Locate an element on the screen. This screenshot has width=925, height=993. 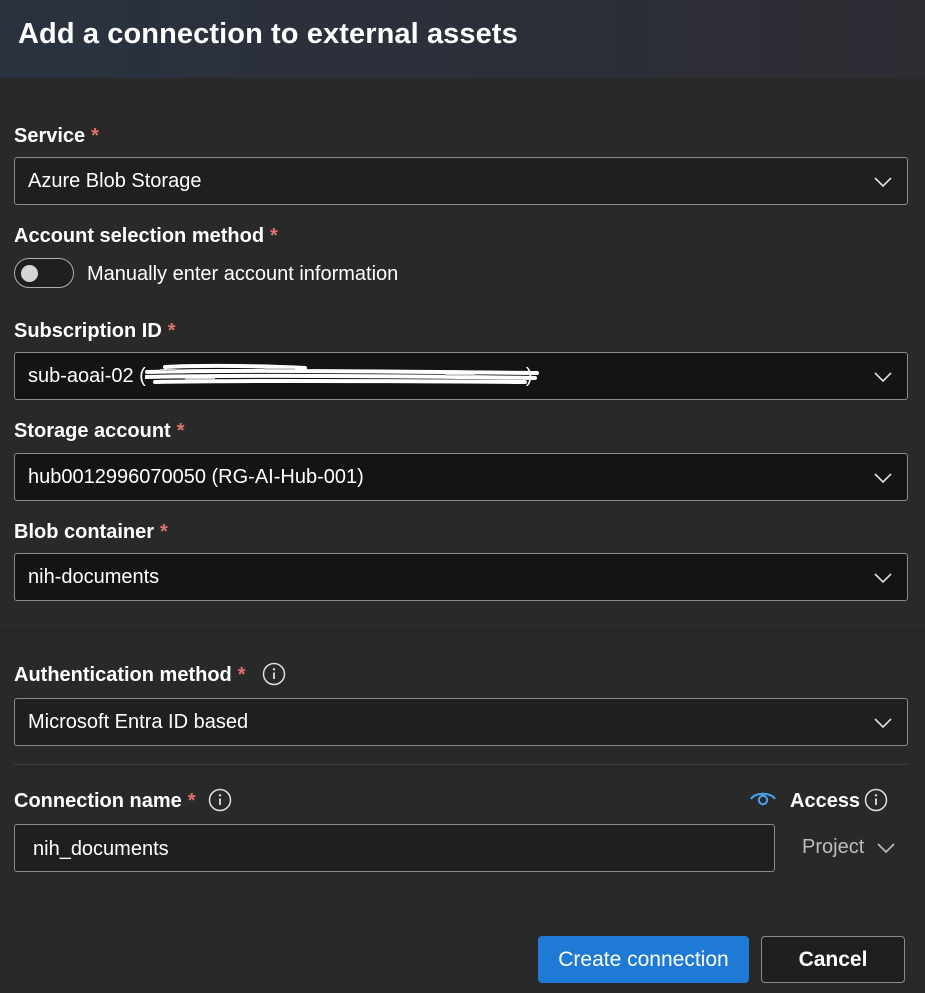
manual-entry-toggle-label: Manually enter account information is located at coordinates (243, 274).